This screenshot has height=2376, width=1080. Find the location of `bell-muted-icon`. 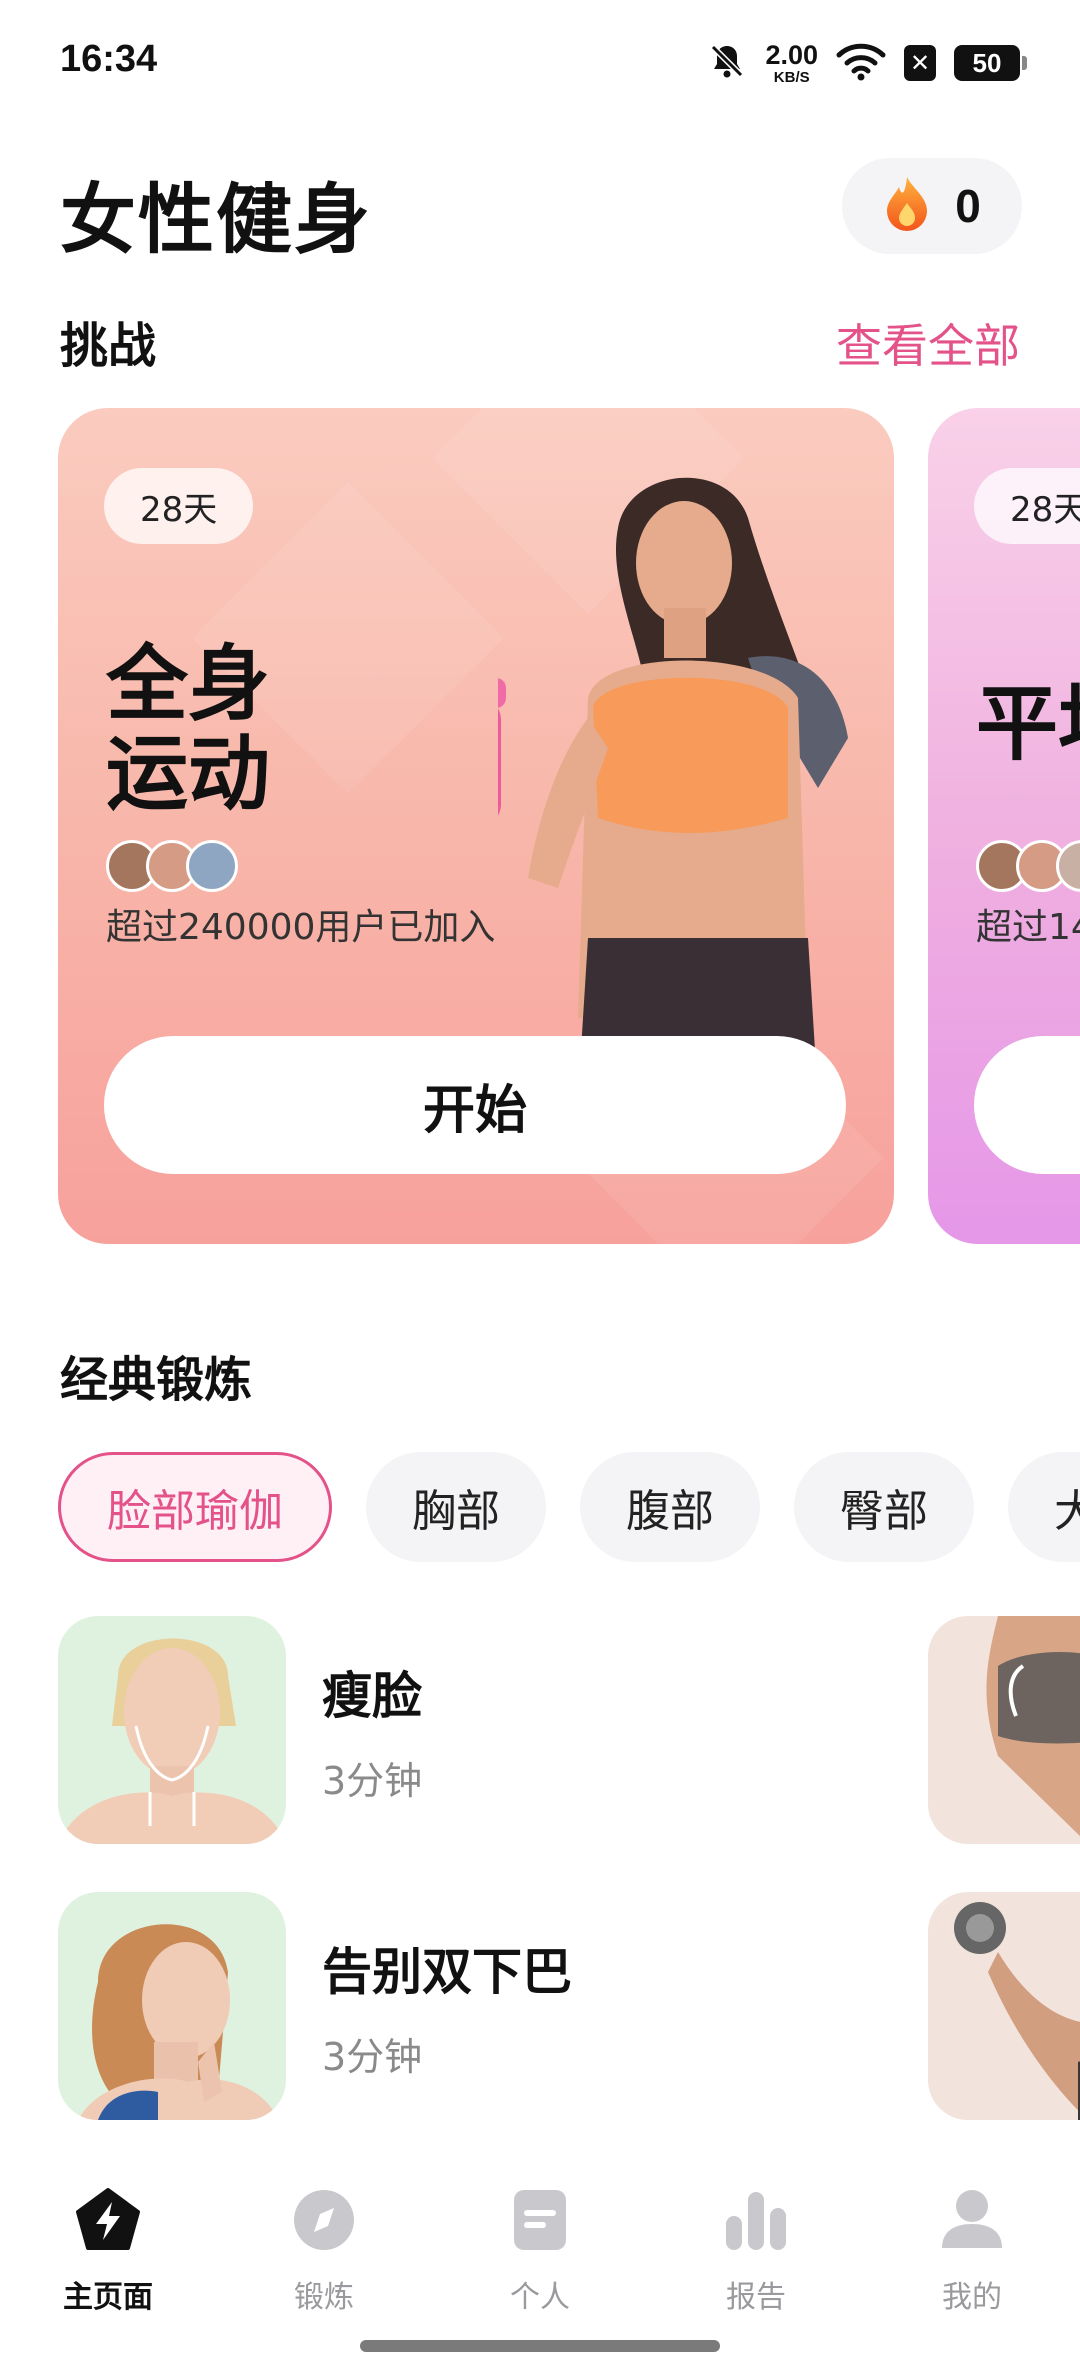

bell-muted-icon is located at coordinates (727, 63).